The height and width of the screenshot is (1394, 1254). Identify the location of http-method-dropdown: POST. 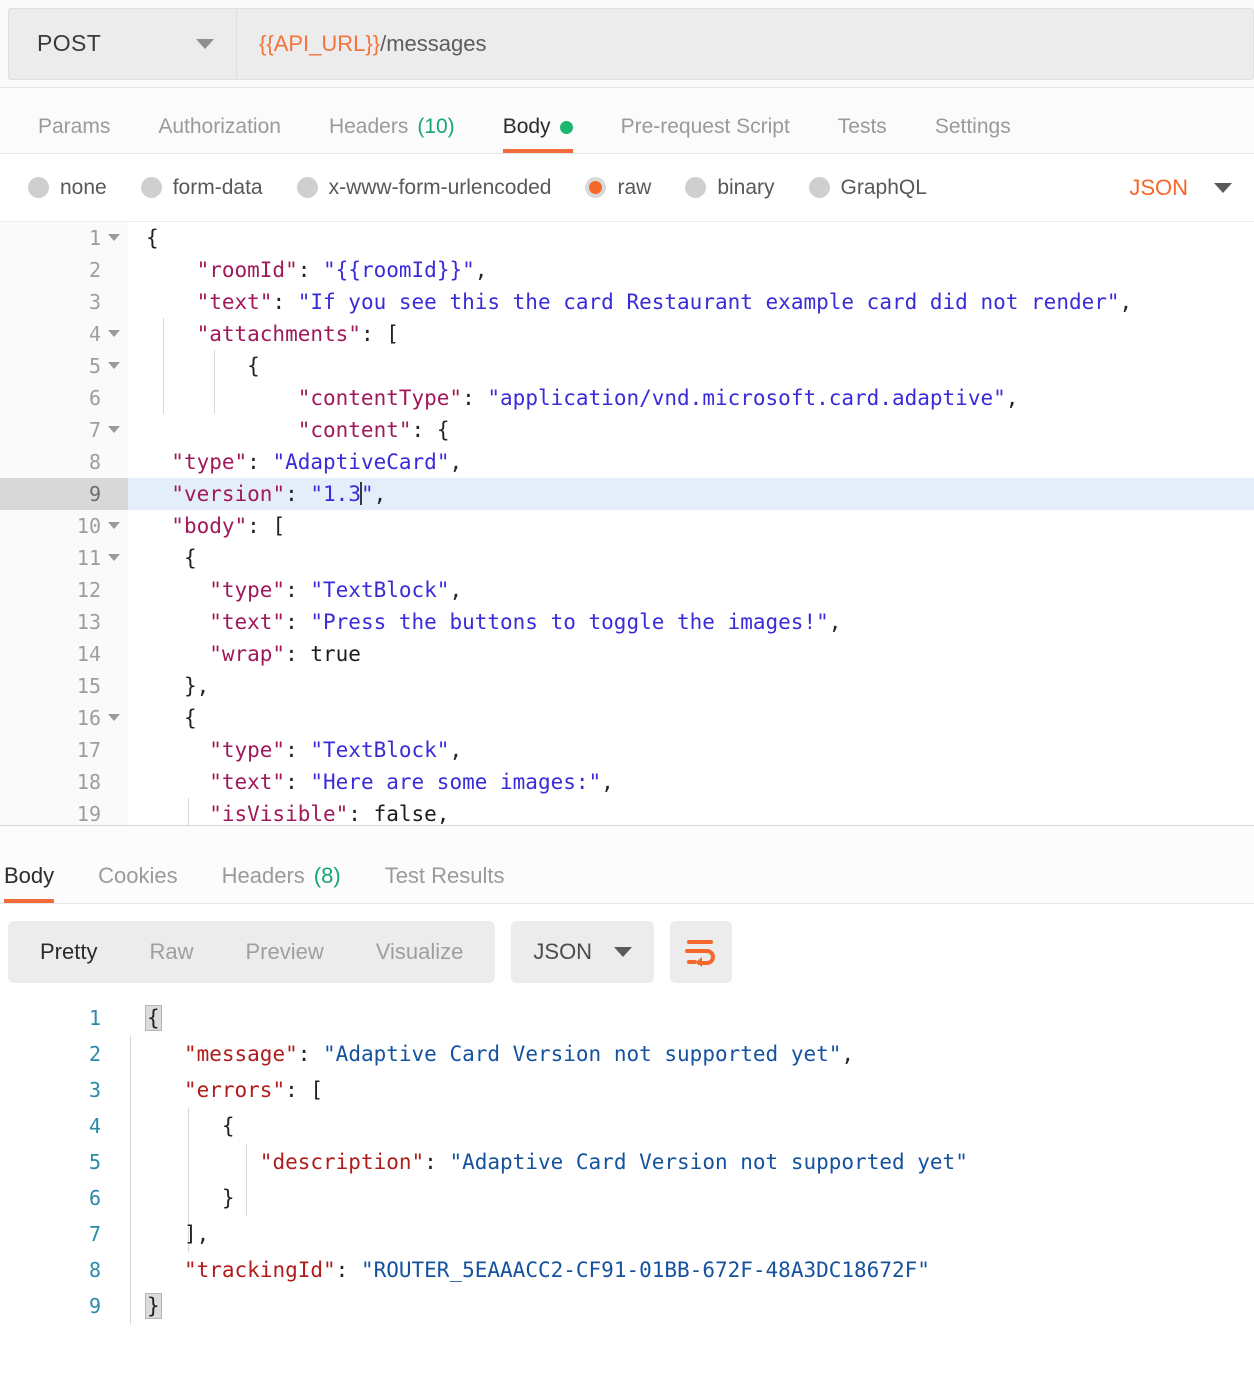
(122, 43).